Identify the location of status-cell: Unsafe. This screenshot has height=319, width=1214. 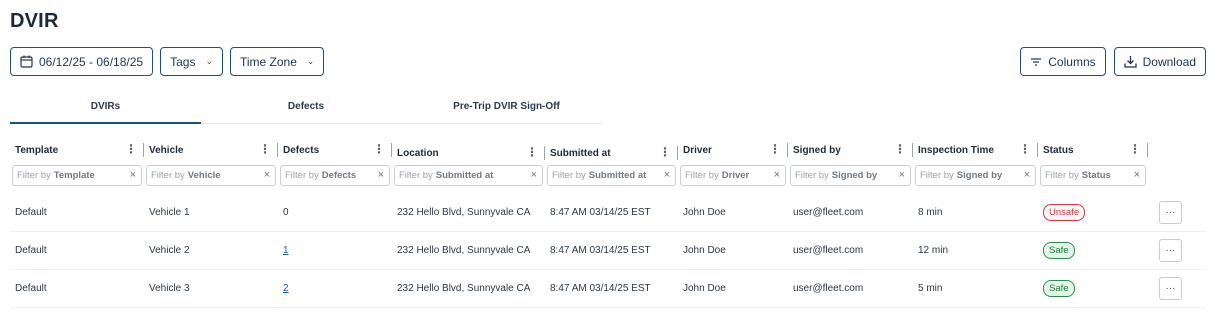
(1093, 212).